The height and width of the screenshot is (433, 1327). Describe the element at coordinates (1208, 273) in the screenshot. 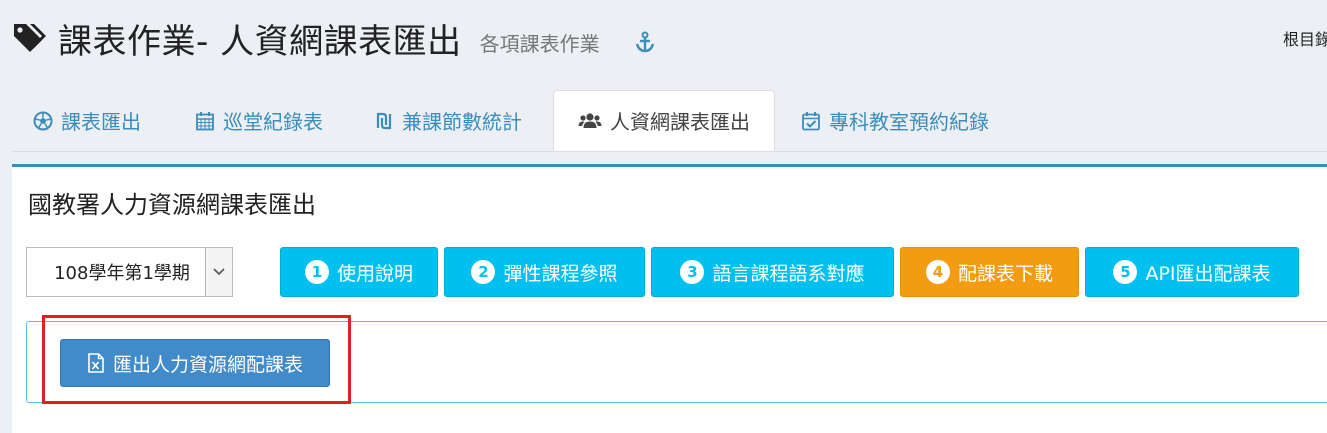

I see `step-label: API匯出配課表` at that location.